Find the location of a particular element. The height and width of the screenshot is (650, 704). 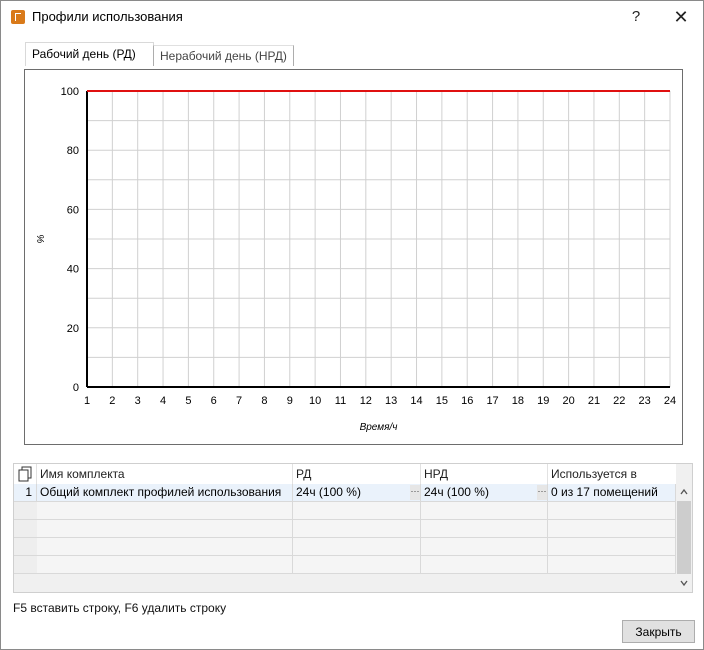

used-in-cell: 0 из 17 помещений is located at coordinates (612, 492).